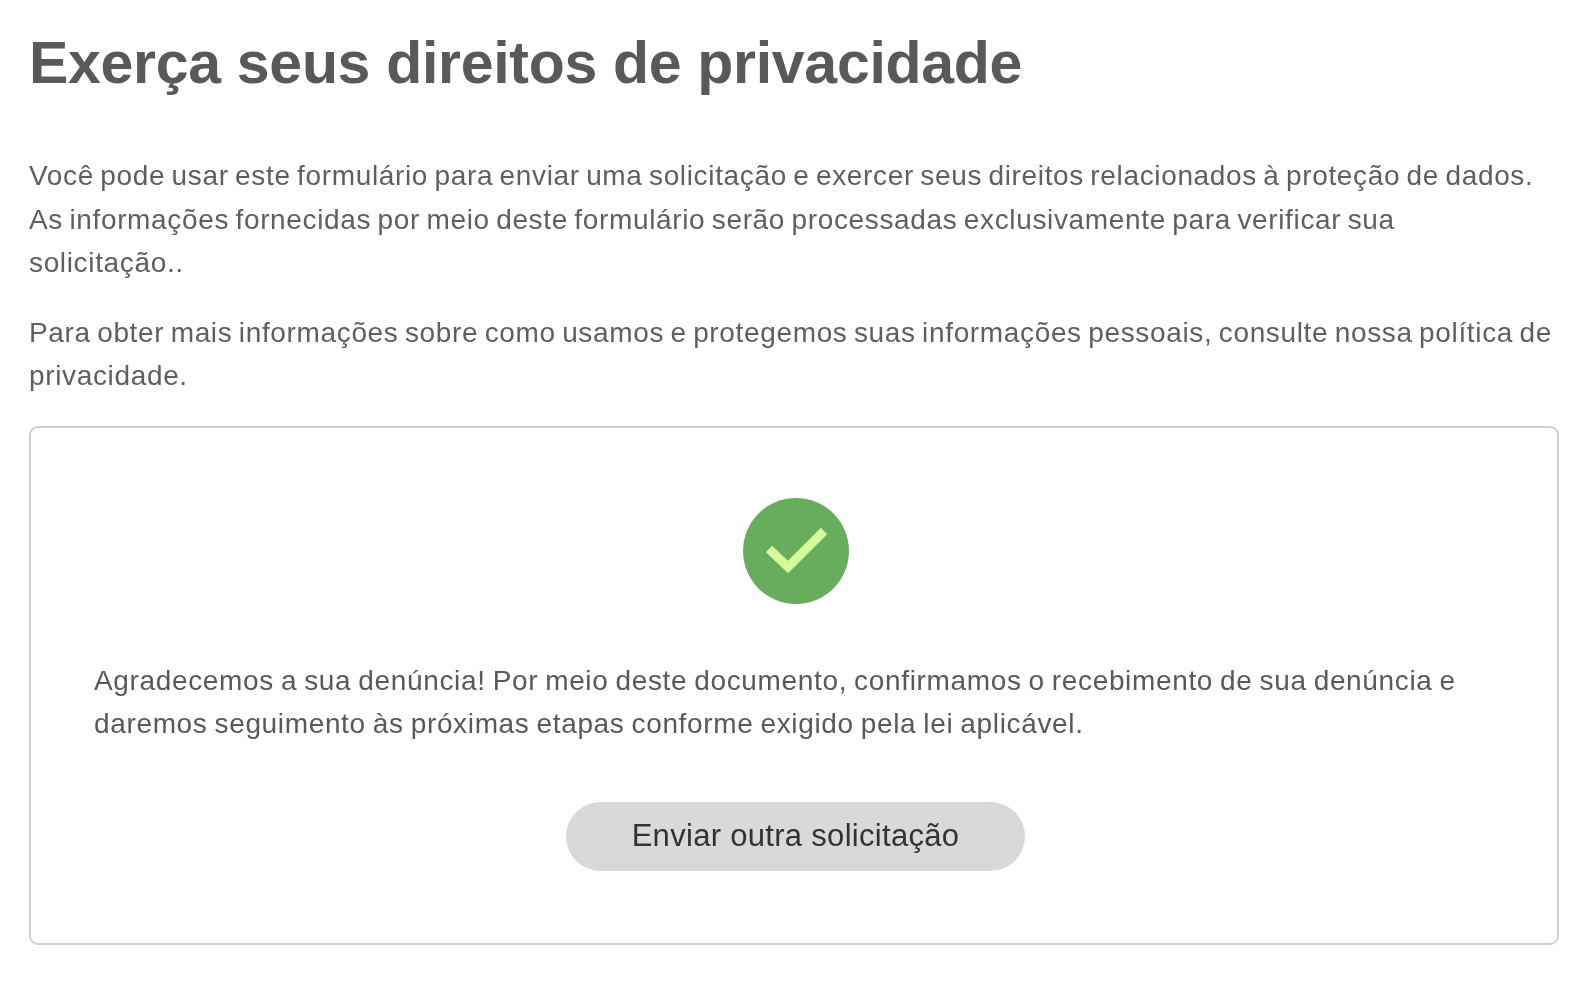 This screenshot has width=1586, height=1006. What do you see at coordinates (795, 836) in the screenshot?
I see `new-request-button: Enviar outra solicitação` at bounding box center [795, 836].